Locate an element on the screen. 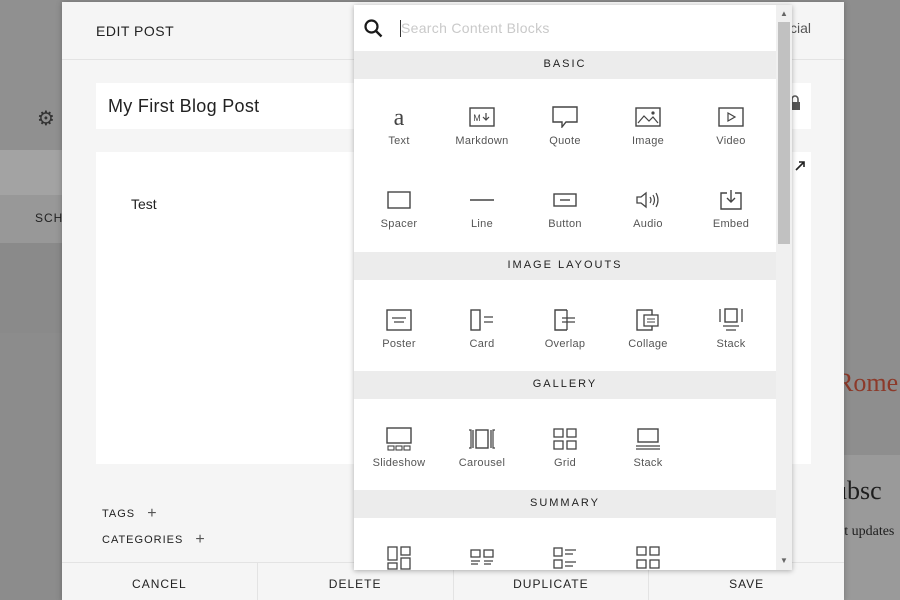 This screenshot has width=900, height=600. block-label: Overlap is located at coordinates (565, 344).